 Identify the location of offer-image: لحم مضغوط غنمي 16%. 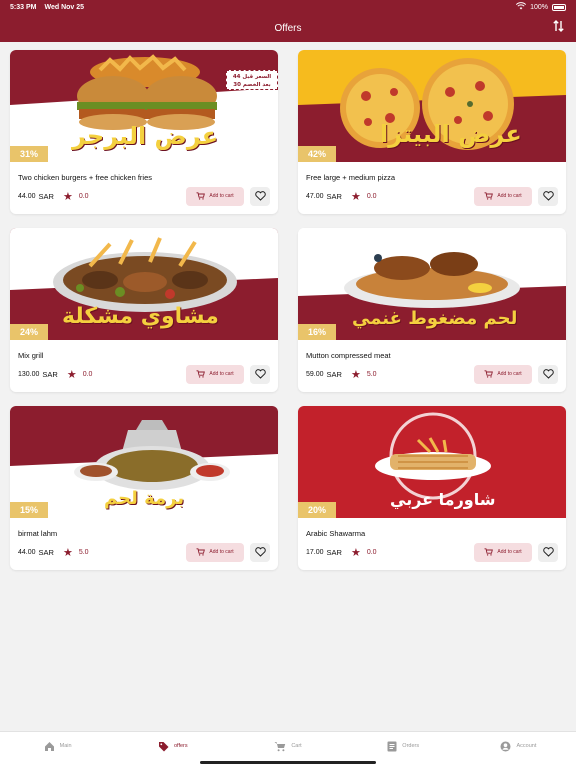
(432, 284).